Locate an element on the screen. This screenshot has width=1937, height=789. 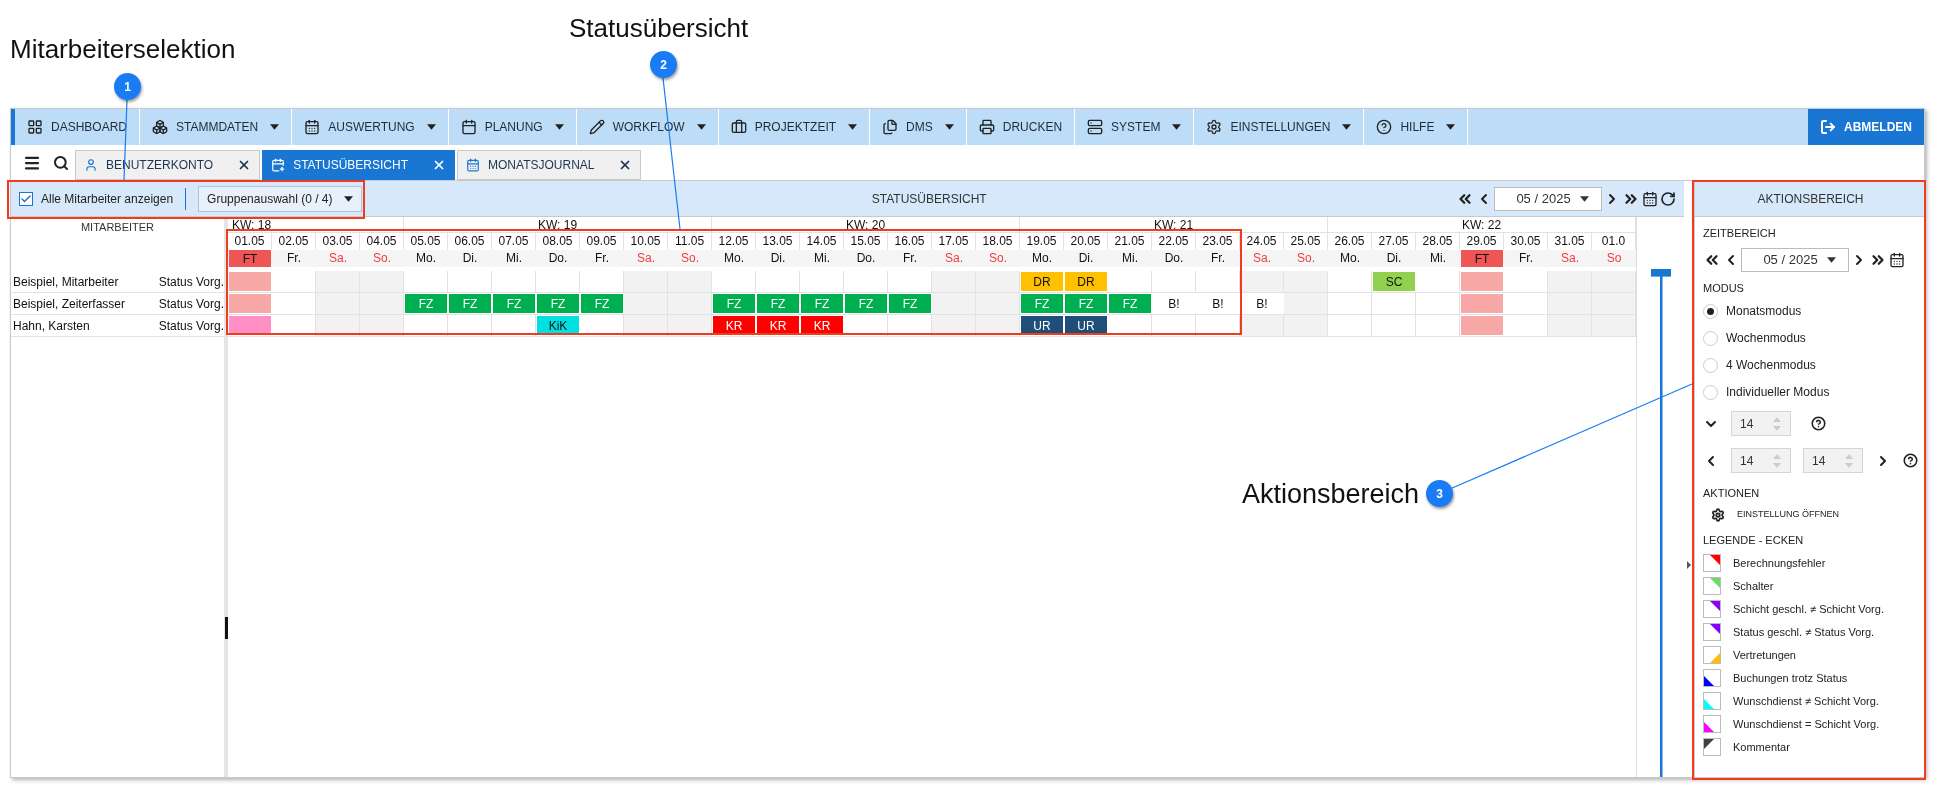
logout-button: ABMELDEN is located at coordinates (1866, 127).